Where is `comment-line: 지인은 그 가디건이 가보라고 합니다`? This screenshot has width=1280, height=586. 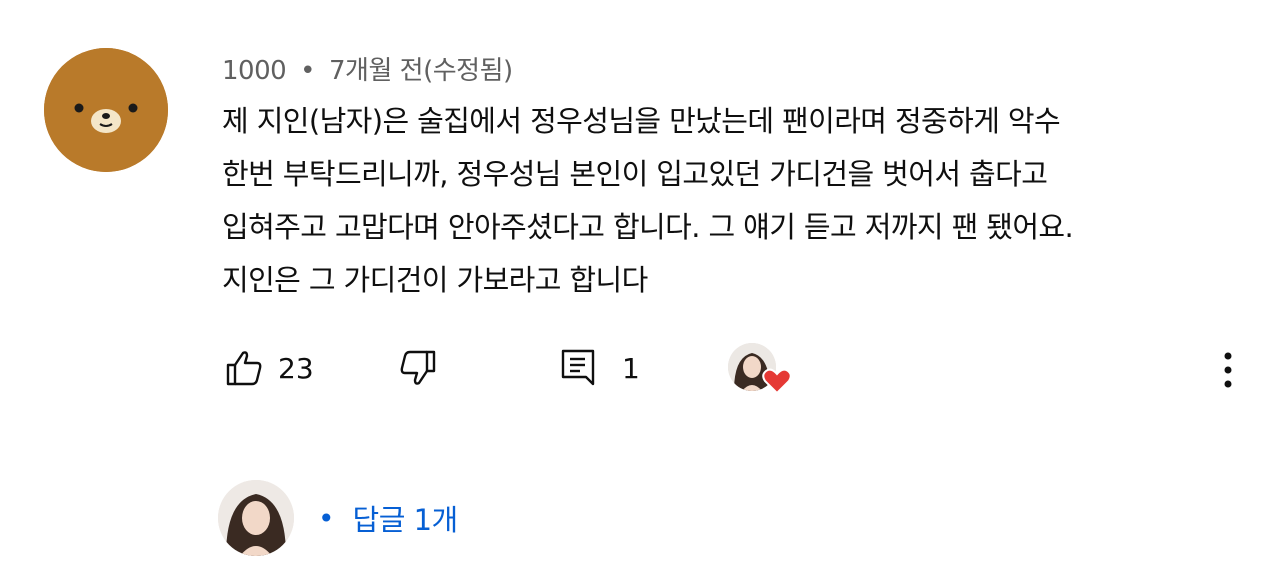 comment-line: 지인은 그 가디건이 가보라고 합니다 is located at coordinates (435, 280).